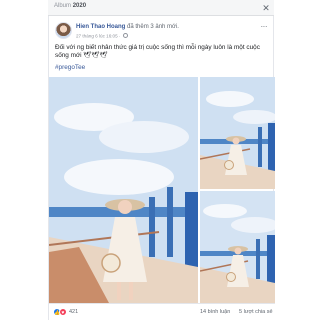 The height and width of the screenshot is (320, 320). Describe the element at coordinates (162, 311) in the screenshot. I see `post-footer: 👍 ♥ 421 14 bình luận 5 lượt chia sẻ` at that location.